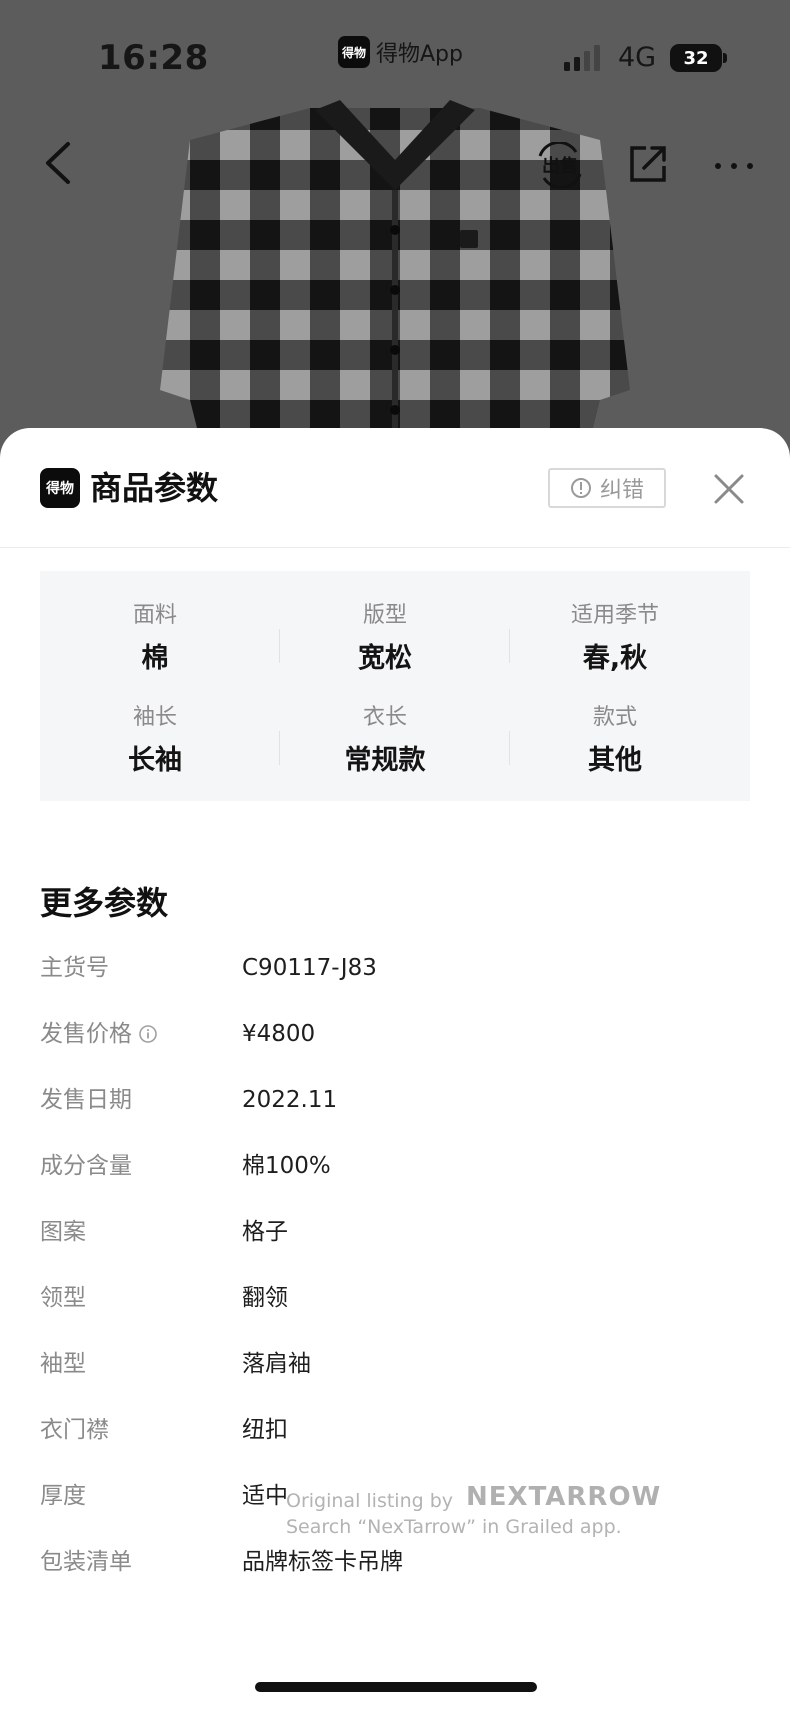  What do you see at coordinates (614, 717) in the screenshot?
I see `param-label: 款式` at bounding box center [614, 717].